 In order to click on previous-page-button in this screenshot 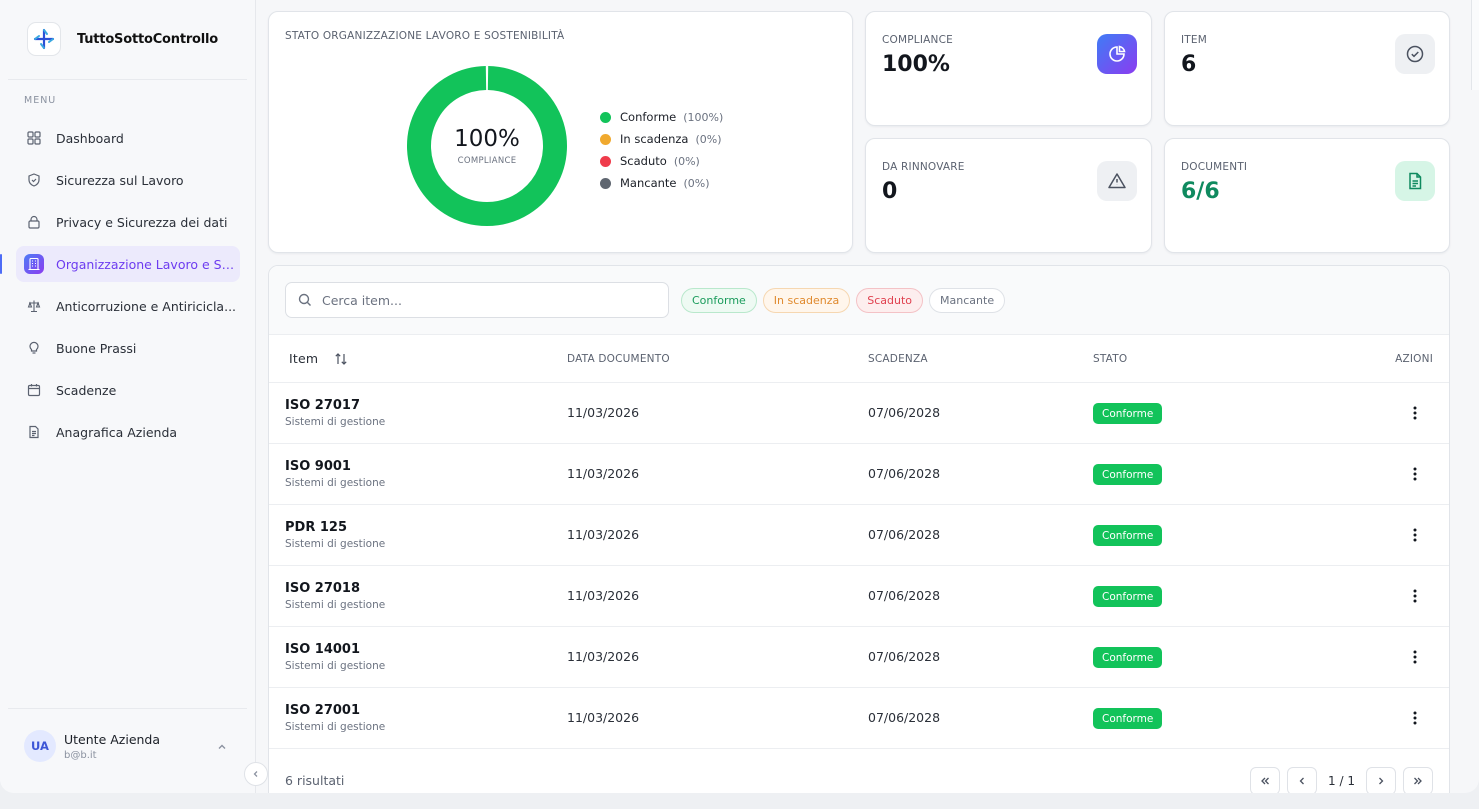, I will do `click(1302, 780)`.